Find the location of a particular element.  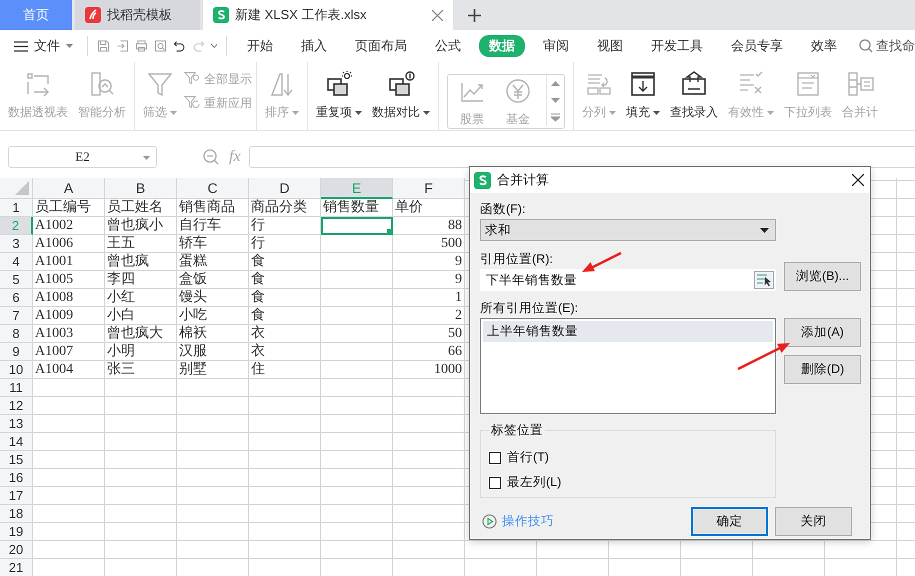

ribbon-tab: 审阅 is located at coordinates (556, 46).